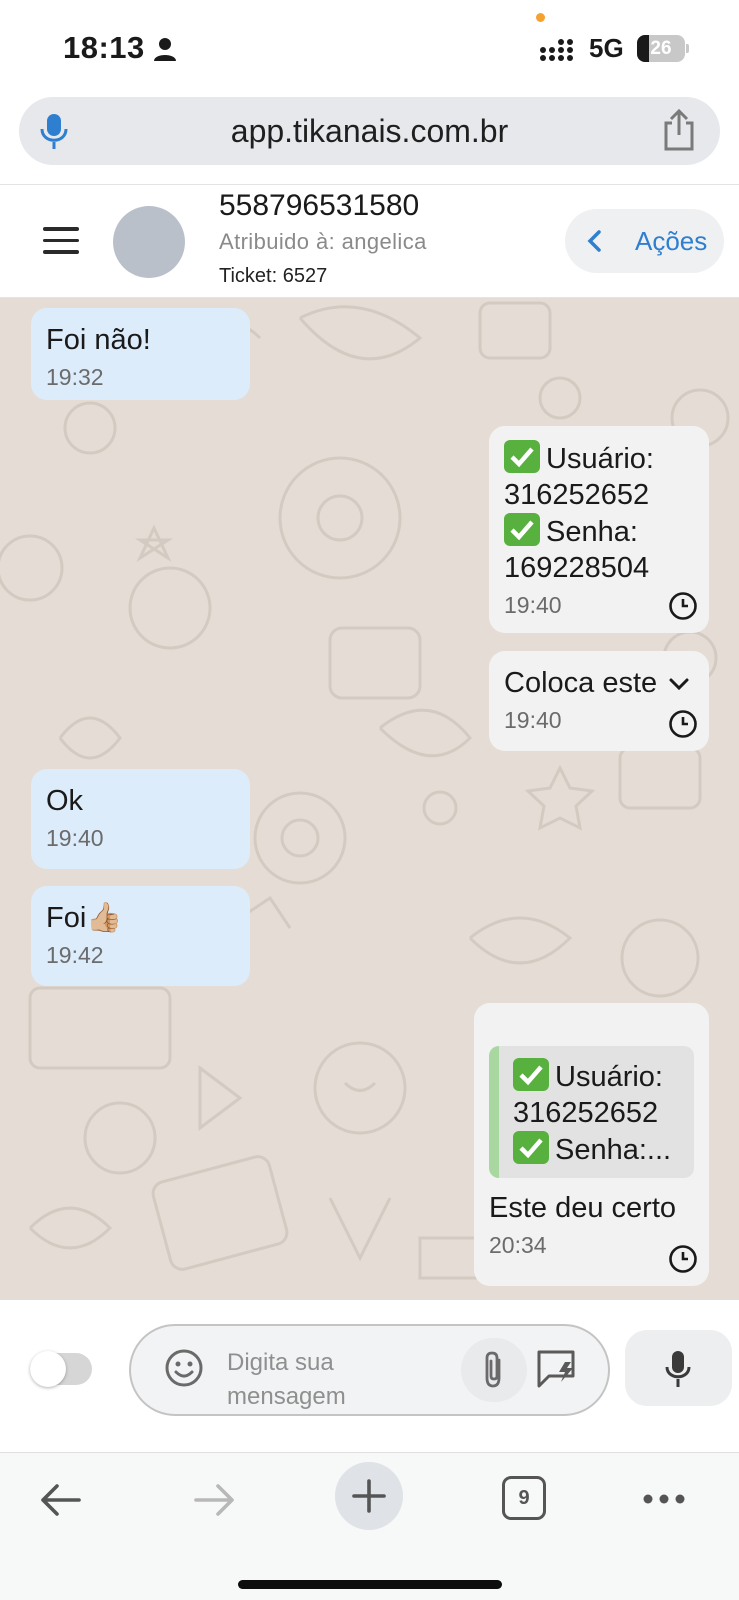 The image size is (739, 1600). Describe the element at coordinates (494, 1112) in the screenshot. I see `quote-bar` at that location.